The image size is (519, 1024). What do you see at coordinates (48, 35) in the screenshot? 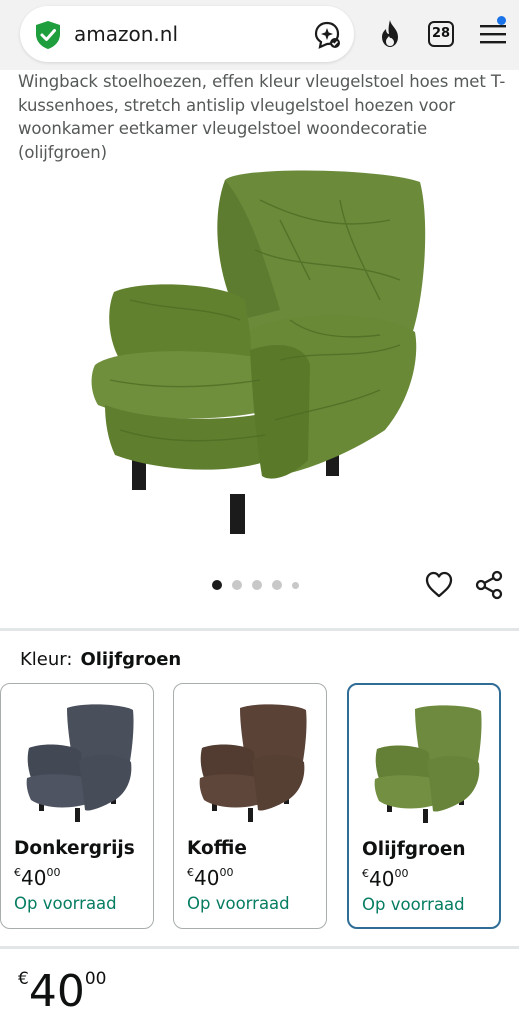
I see `shield-check-icon` at bounding box center [48, 35].